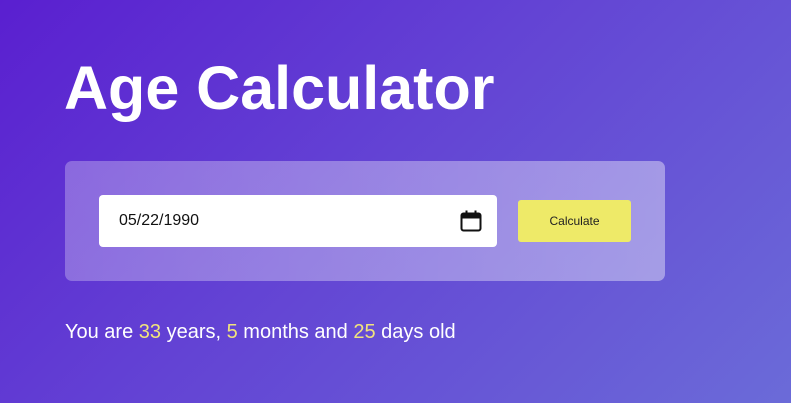 The width and height of the screenshot is (791, 403). I want to click on birthdate-value: 05/22/1990, so click(159, 221).